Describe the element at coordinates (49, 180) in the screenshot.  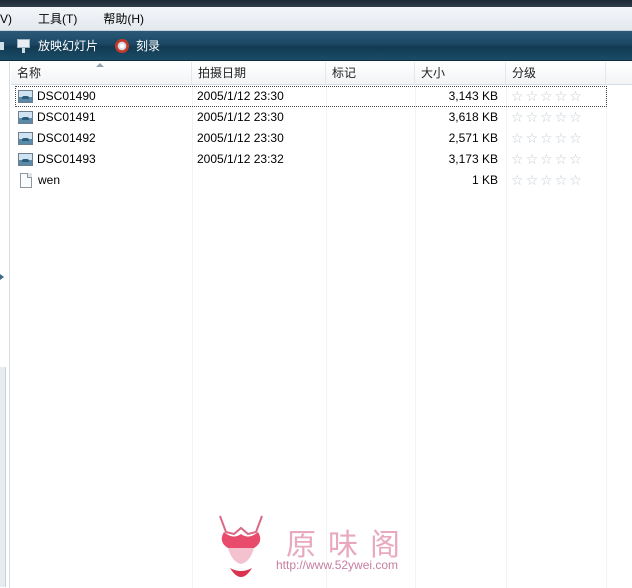
I see `file-name: wen` at that location.